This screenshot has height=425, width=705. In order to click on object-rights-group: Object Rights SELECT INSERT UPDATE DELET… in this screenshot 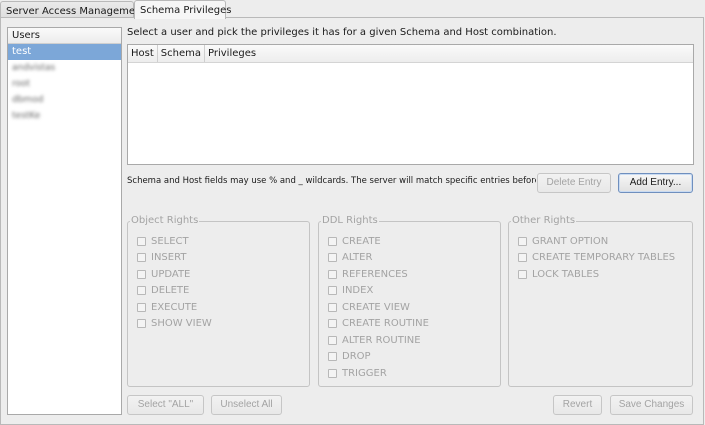, I will do `click(218, 301)`.